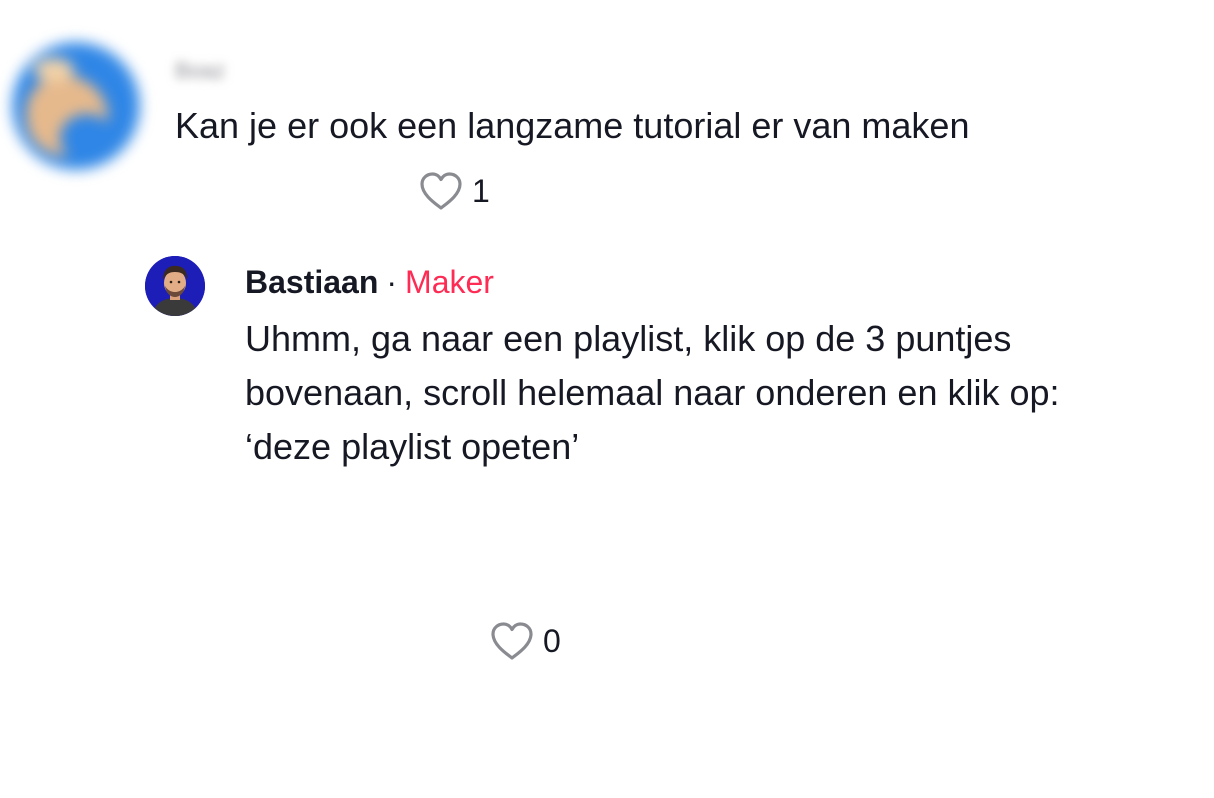 The height and width of the screenshot is (798, 1214). I want to click on avatar, so click(76, 106).